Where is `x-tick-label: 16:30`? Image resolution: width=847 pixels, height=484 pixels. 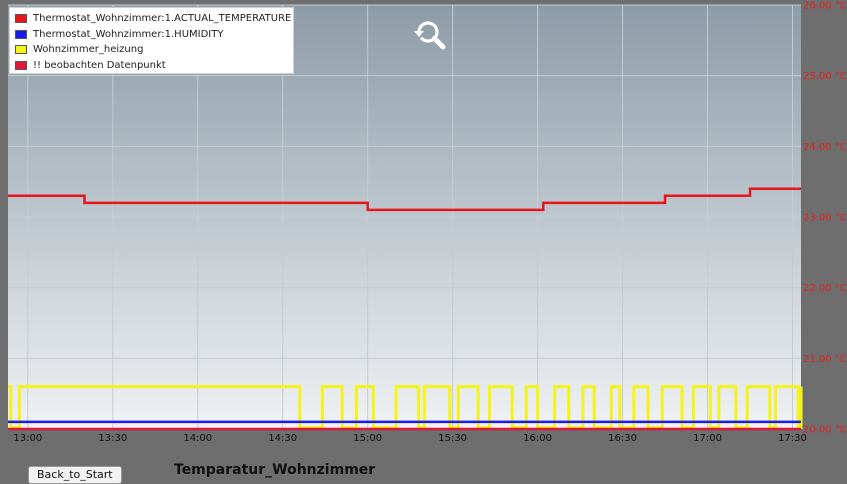
x-tick-label: 16:30 is located at coordinates (622, 438).